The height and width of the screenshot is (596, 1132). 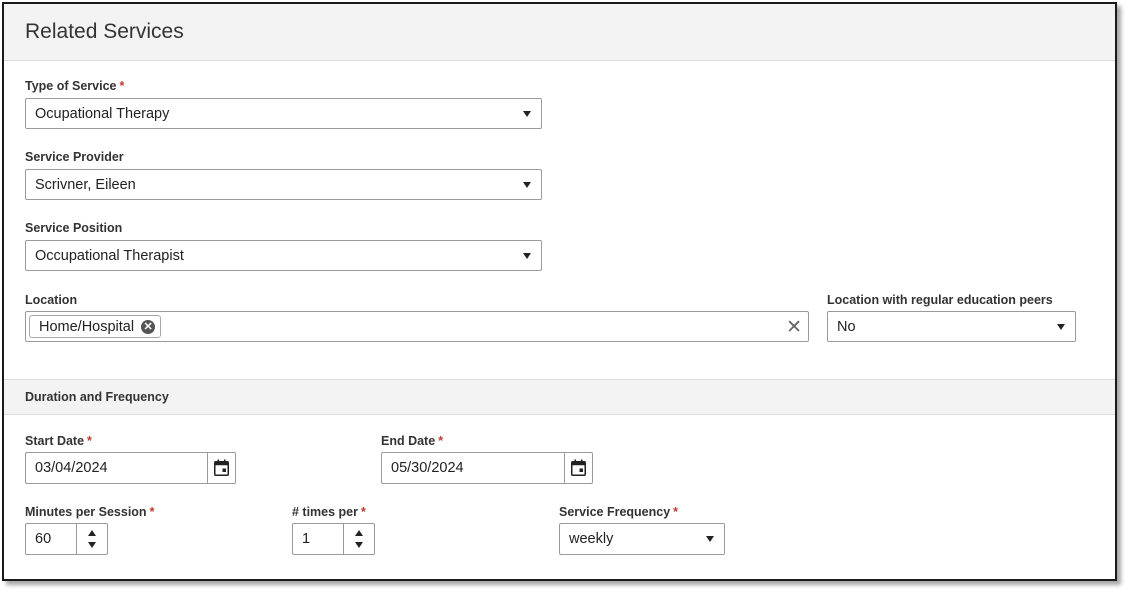 What do you see at coordinates (104, 31) in the screenshot?
I see `page-title: Related Services` at bounding box center [104, 31].